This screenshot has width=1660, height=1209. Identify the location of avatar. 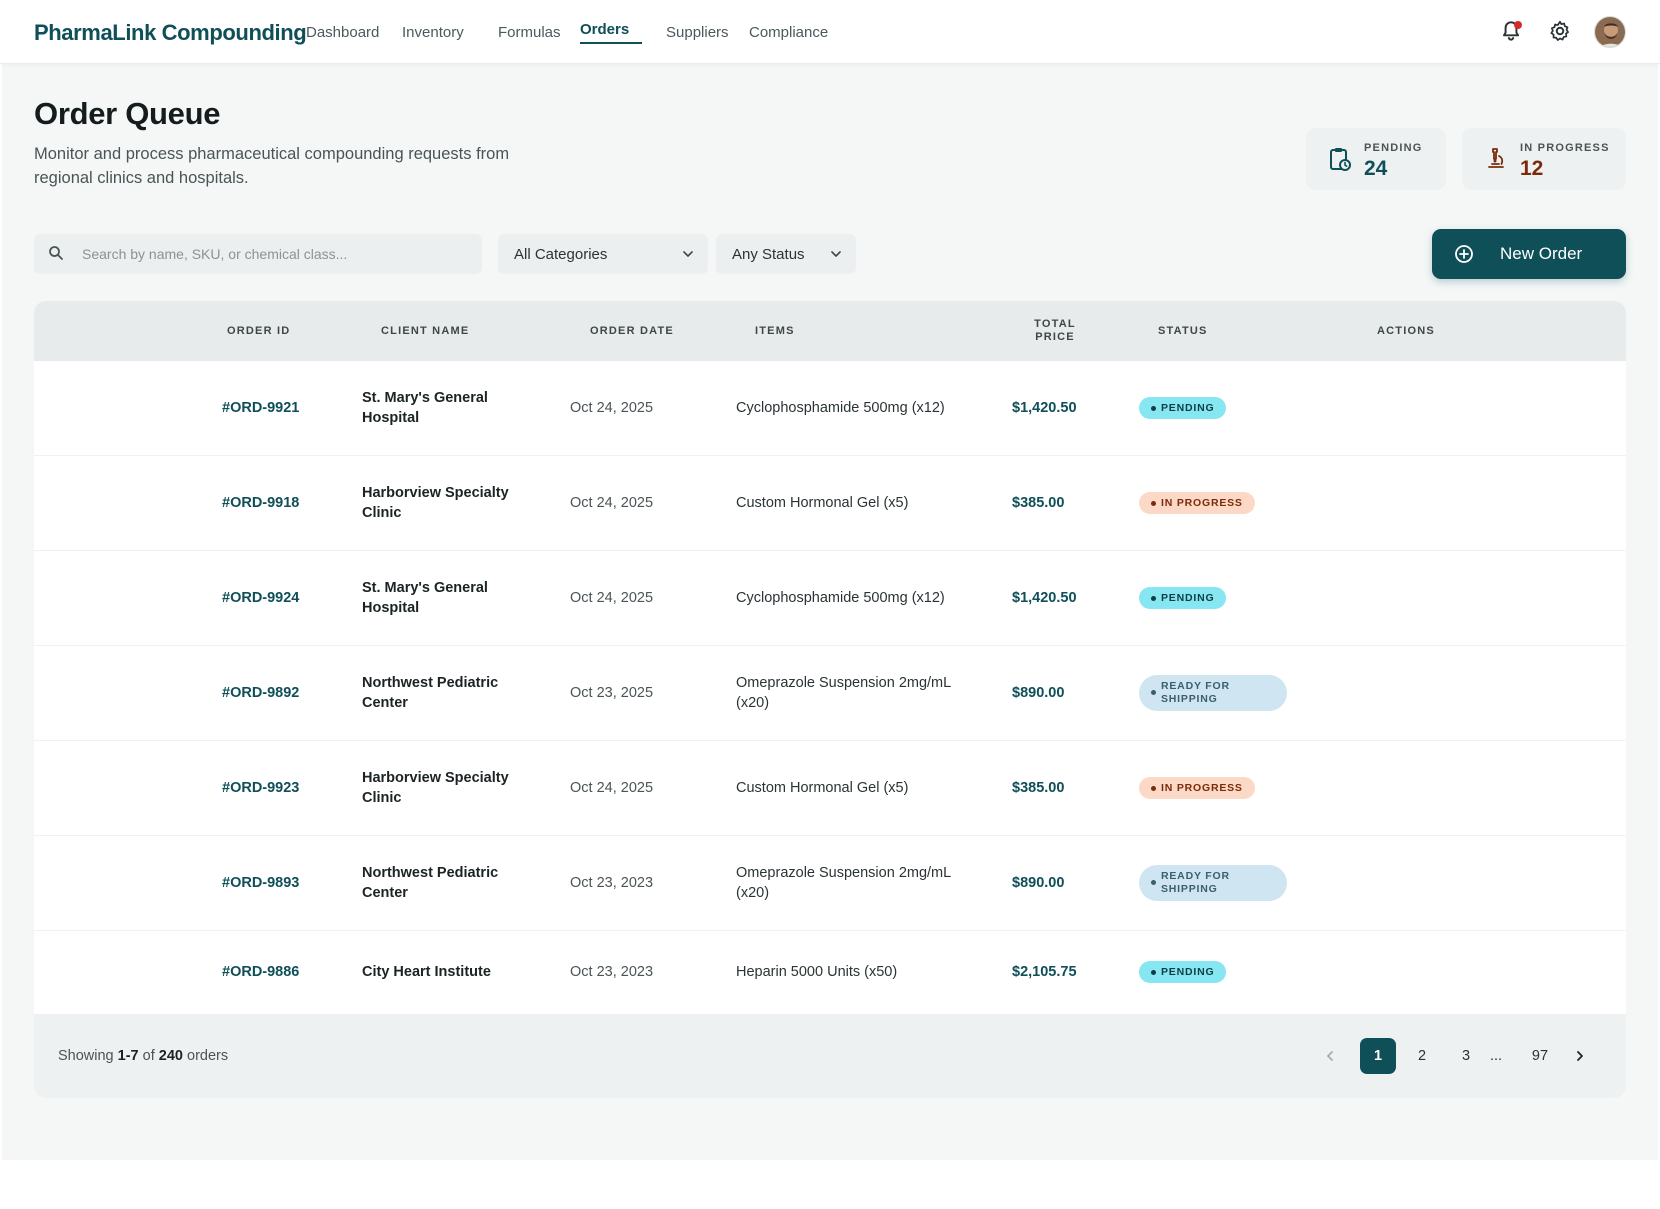
(1610, 32).